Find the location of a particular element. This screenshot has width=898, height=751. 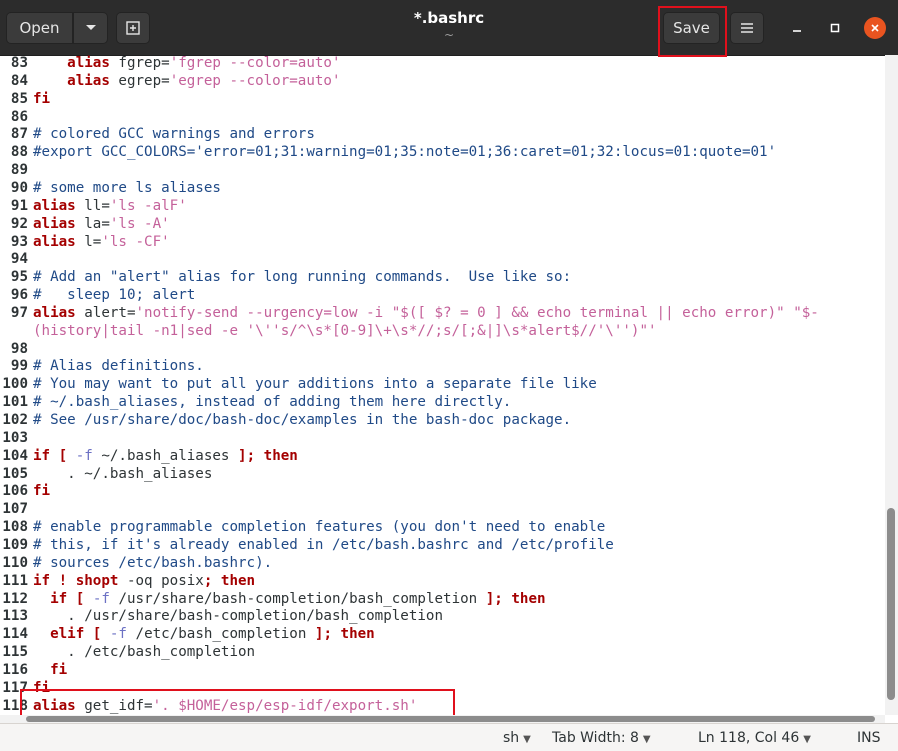

line-number: 102 is located at coordinates (15, 420).